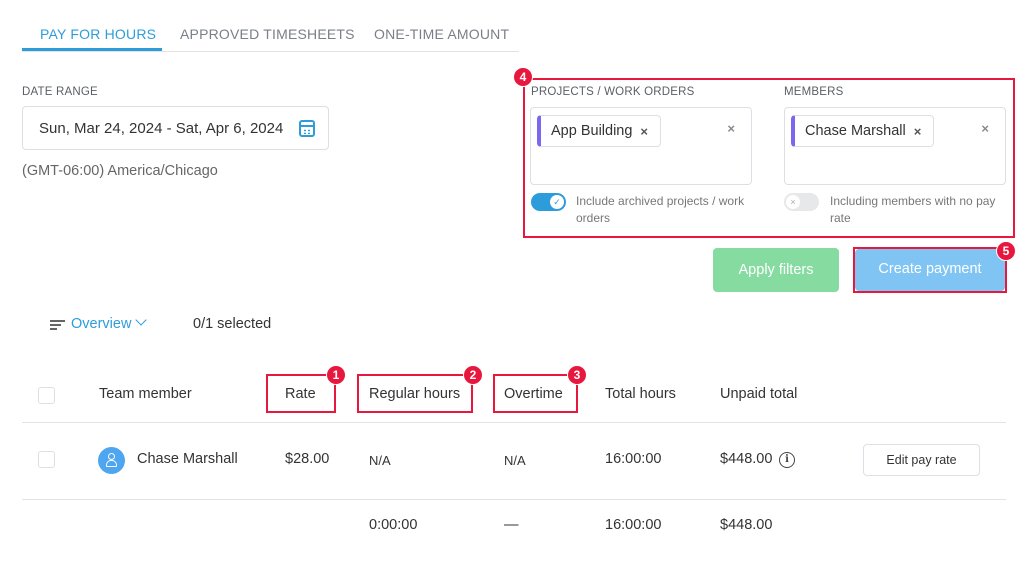 This screenshot has height=565, width=1024. Describe the element at coordinates (918, 131) in the screenshot. I see `remove-member-icon: ×` at that location.